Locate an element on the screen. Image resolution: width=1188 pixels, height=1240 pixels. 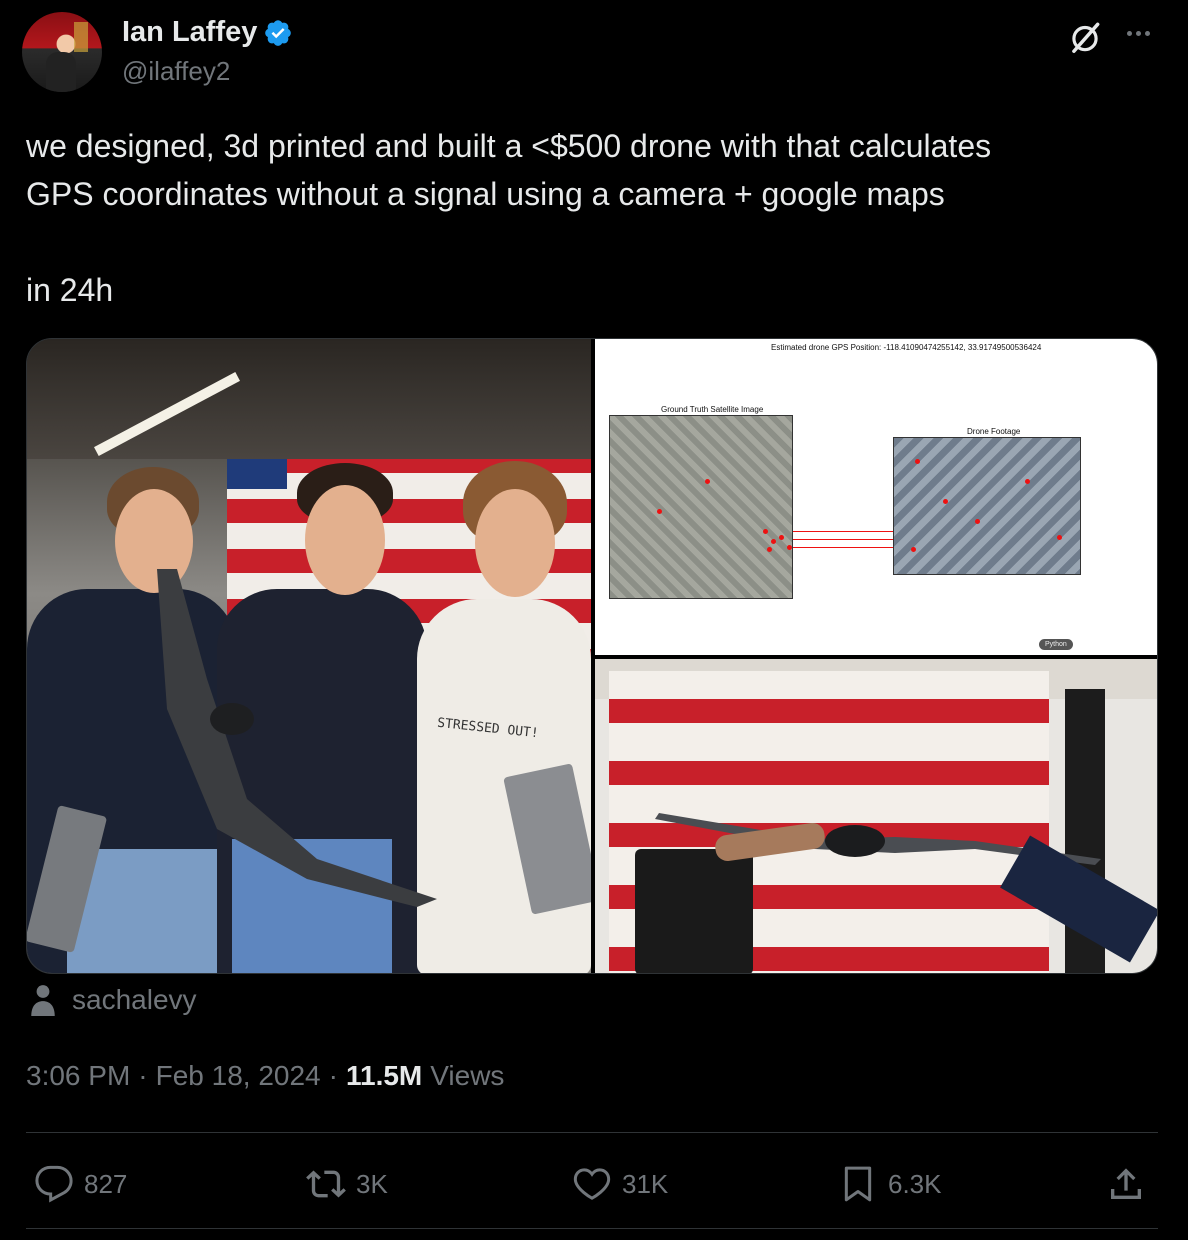
bookmark-button: 6.3K is located at coordinates (890, 1184).